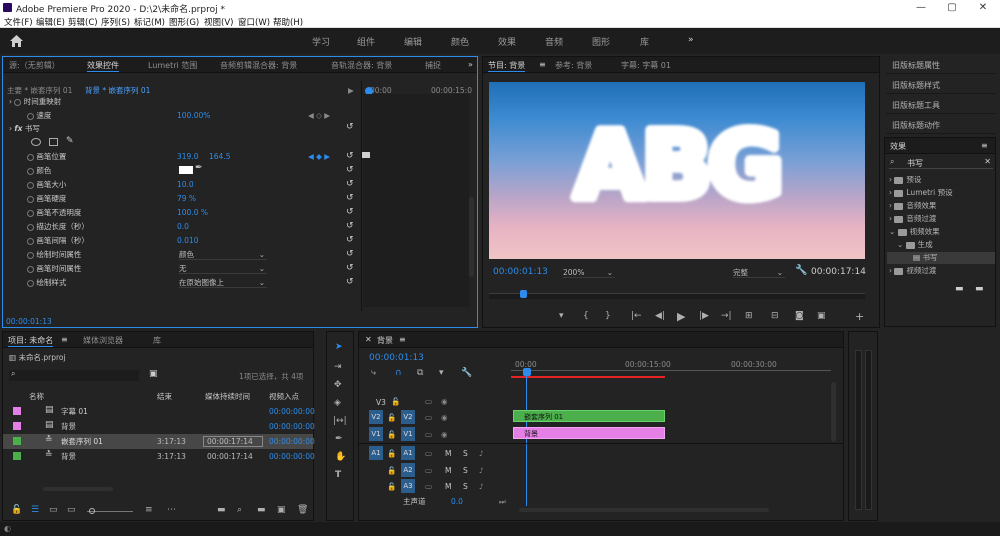 This screenshot has height=536, width=1000. What do you see at coordinates (444, 401) in the screenshot?
I see `eye-icon: ◉` at bounding box center [444, 401].